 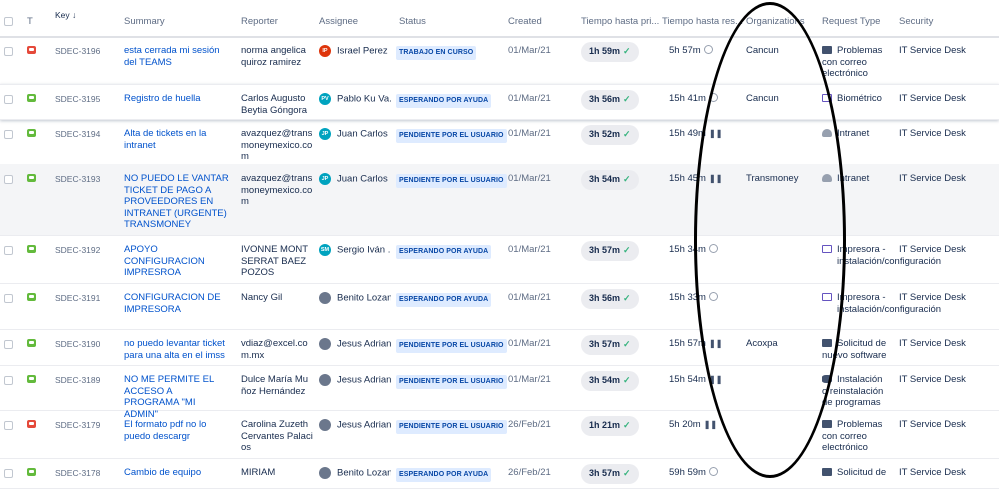 What do you see at coordinates (364, 473) in the screenshot?
I see `assignee-name: Benito Lozano` at bounding box center [364, 473].